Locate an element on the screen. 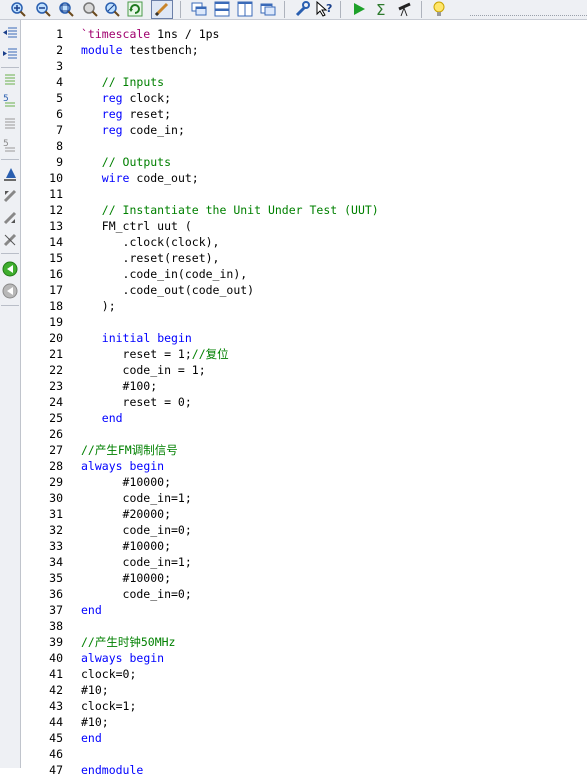 The image size is (587, 778). help-pointer-icon: ? is located at coordinates (324, 9).